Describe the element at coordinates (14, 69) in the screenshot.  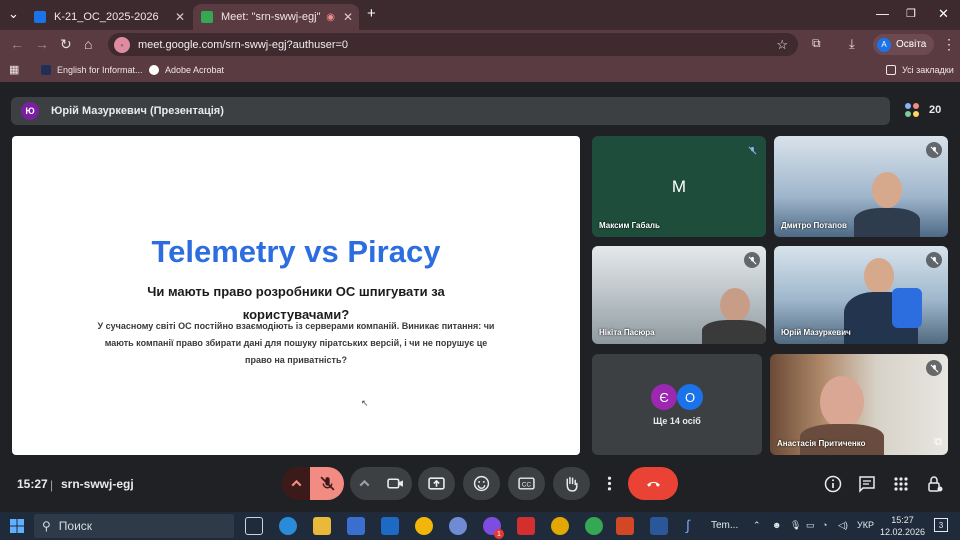
I see `apps-grid-icon: ▦` at that location.